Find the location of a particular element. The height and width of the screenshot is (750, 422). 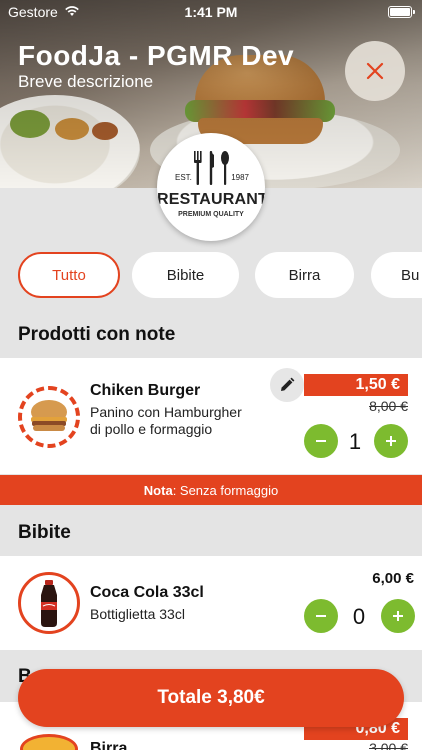

utensils-icon is located at coordinates (211, 168).